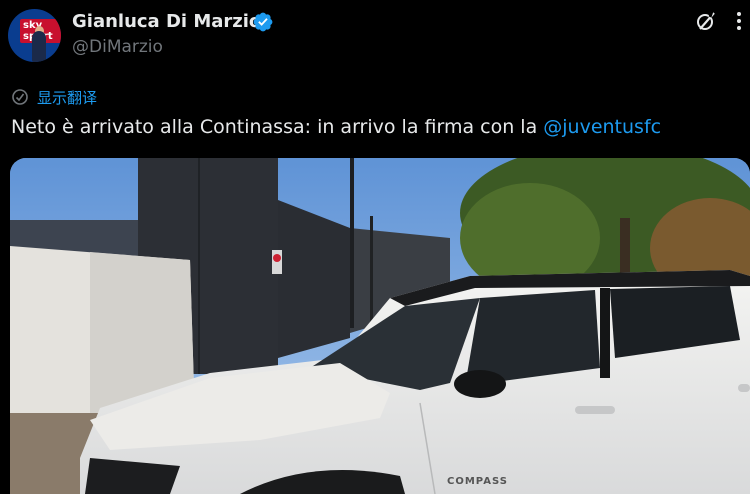 The image size is (750, 494). Describe the element at coordinates (706, 21) in the screenshot. I see `grok-icon` at that location.